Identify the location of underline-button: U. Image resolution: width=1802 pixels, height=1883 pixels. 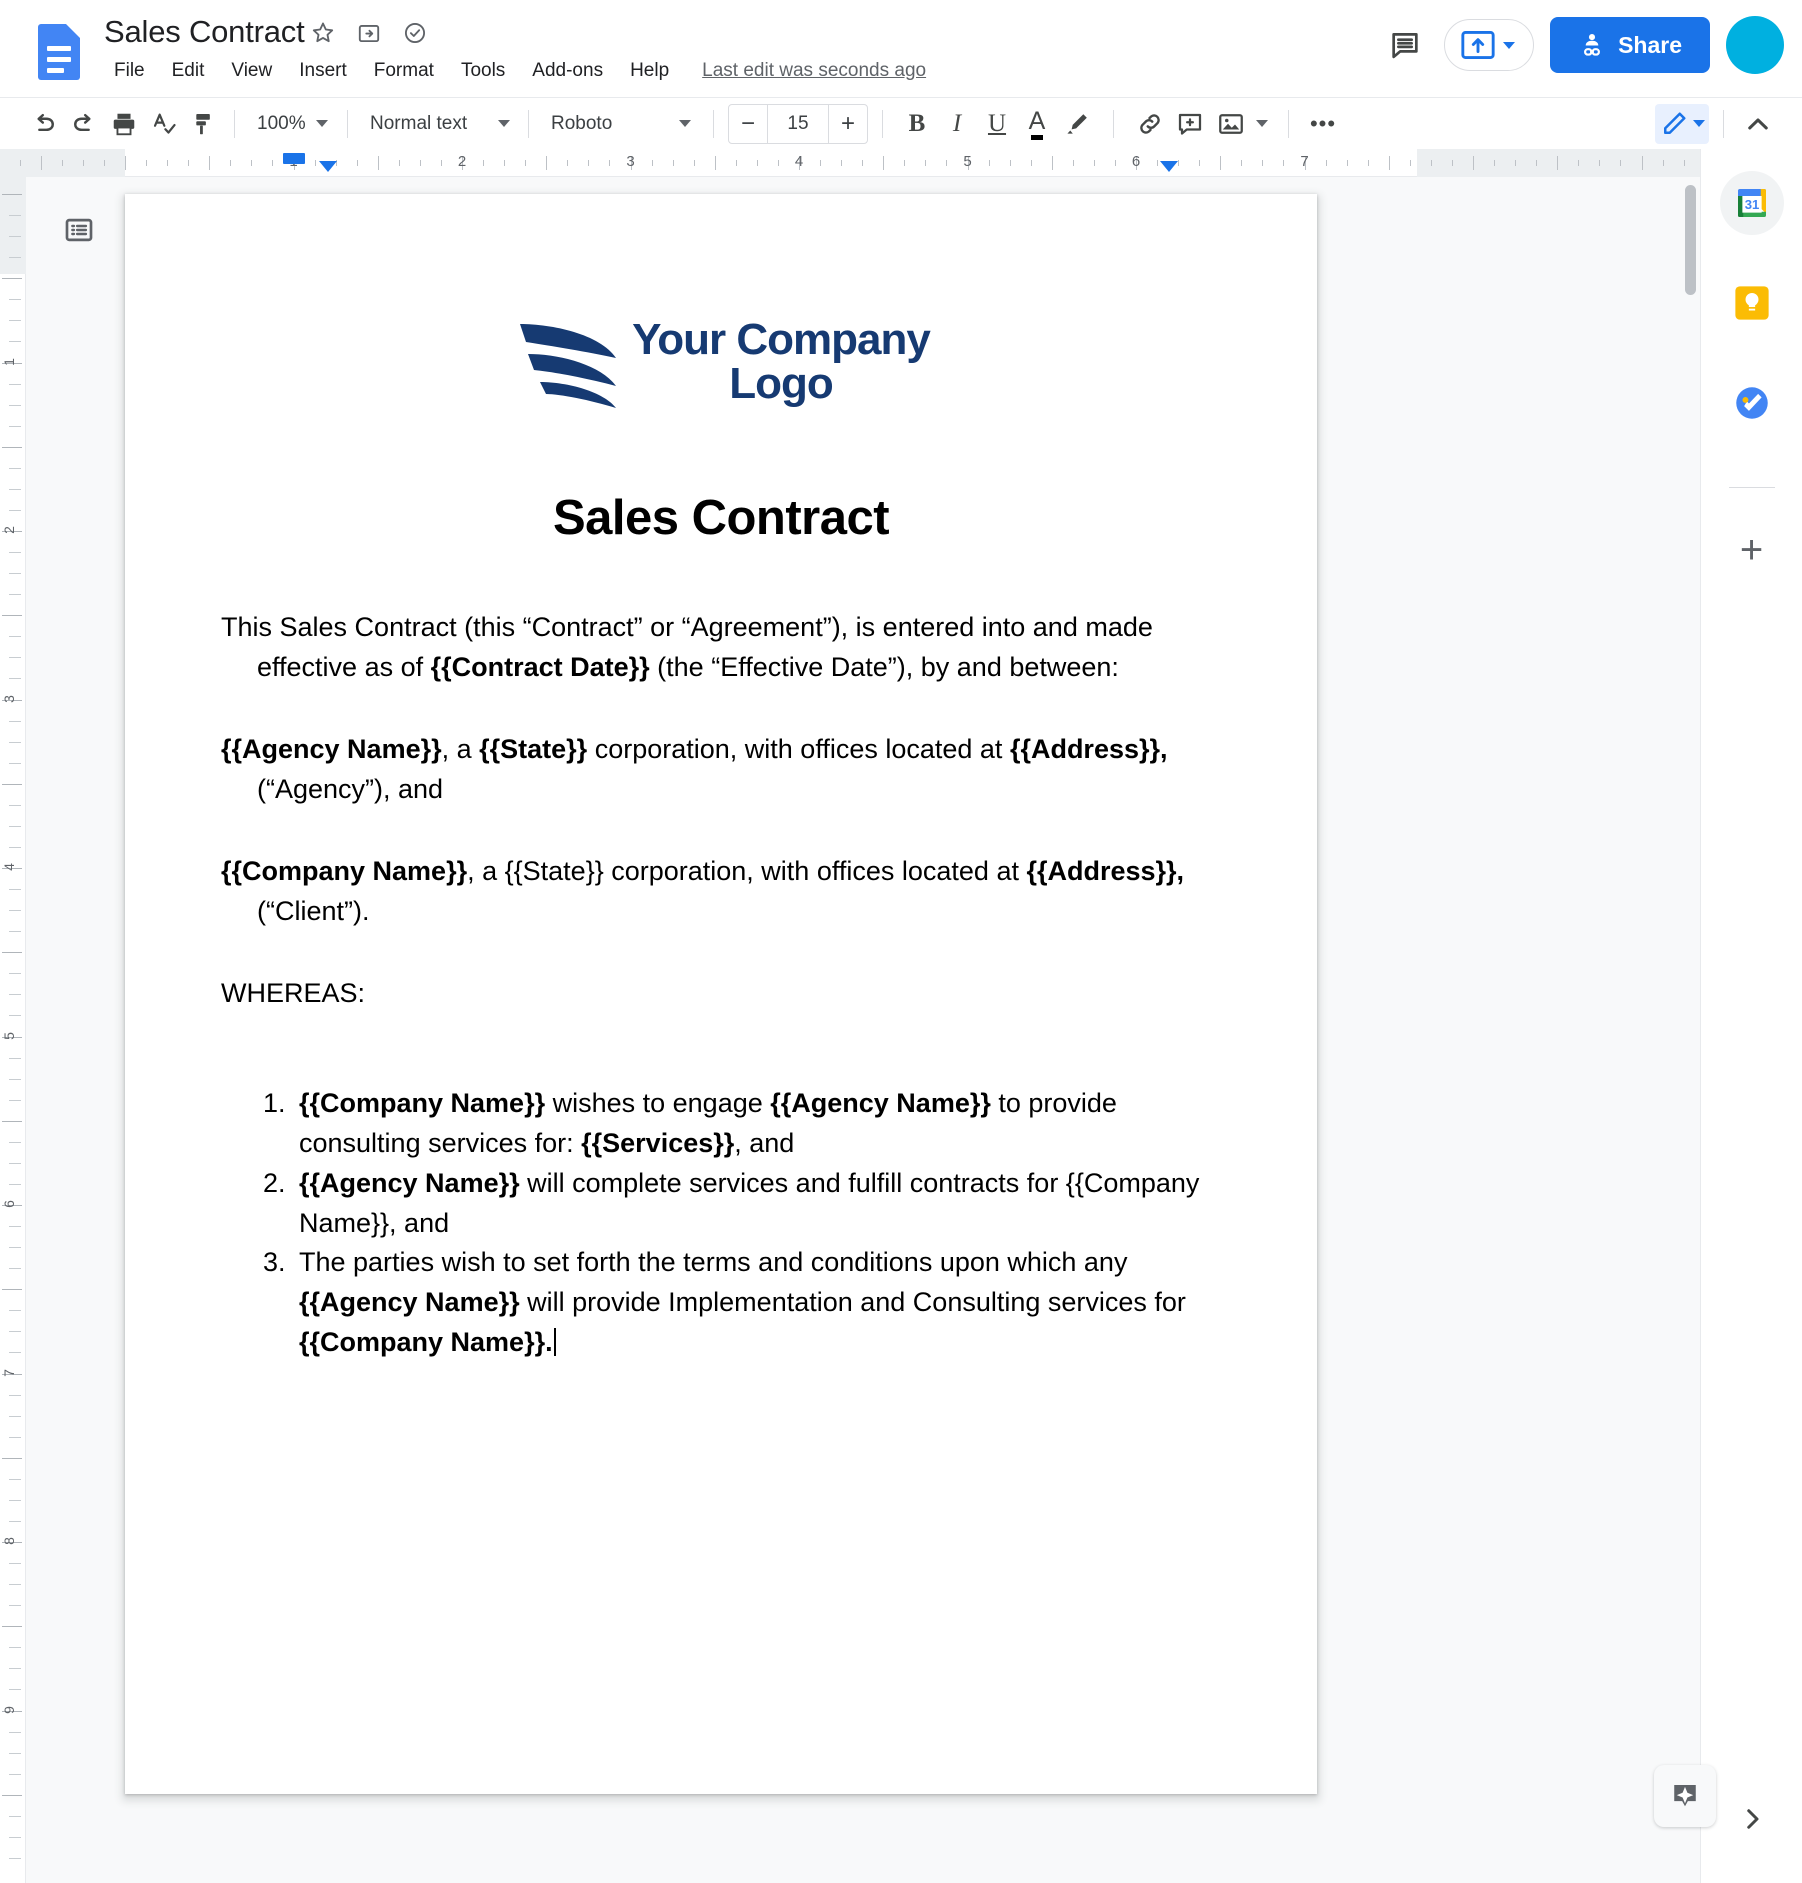
(997, 124).